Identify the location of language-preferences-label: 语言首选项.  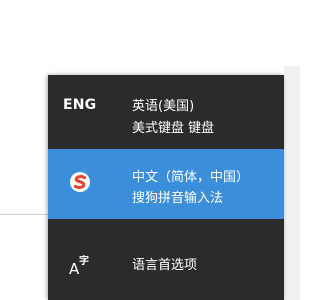
(165, 265).